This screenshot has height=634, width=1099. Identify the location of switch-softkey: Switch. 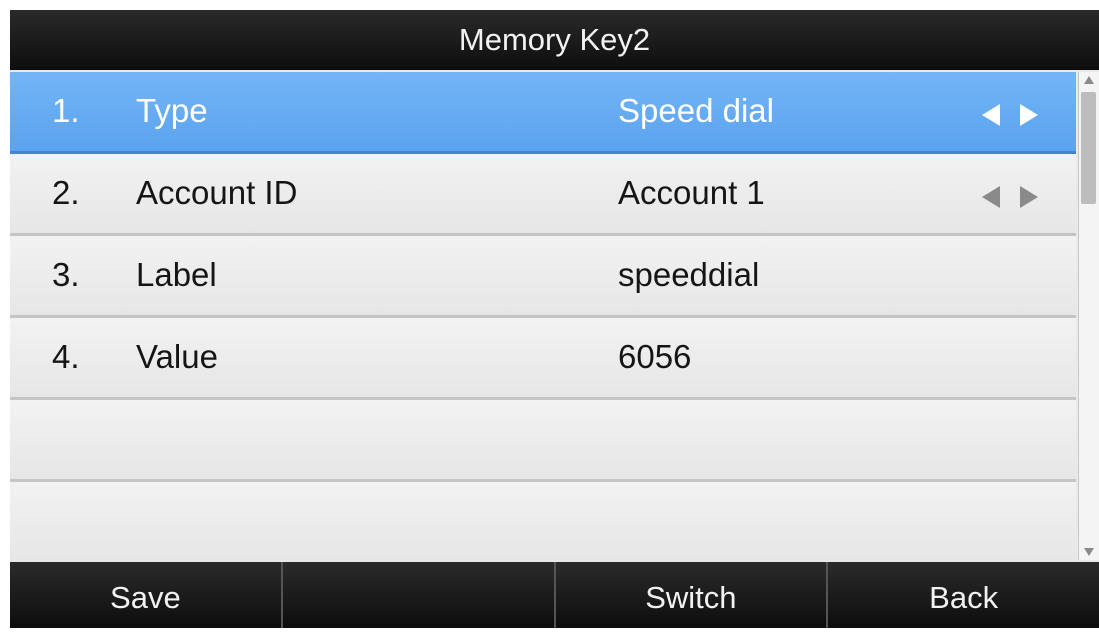
(692, 595).